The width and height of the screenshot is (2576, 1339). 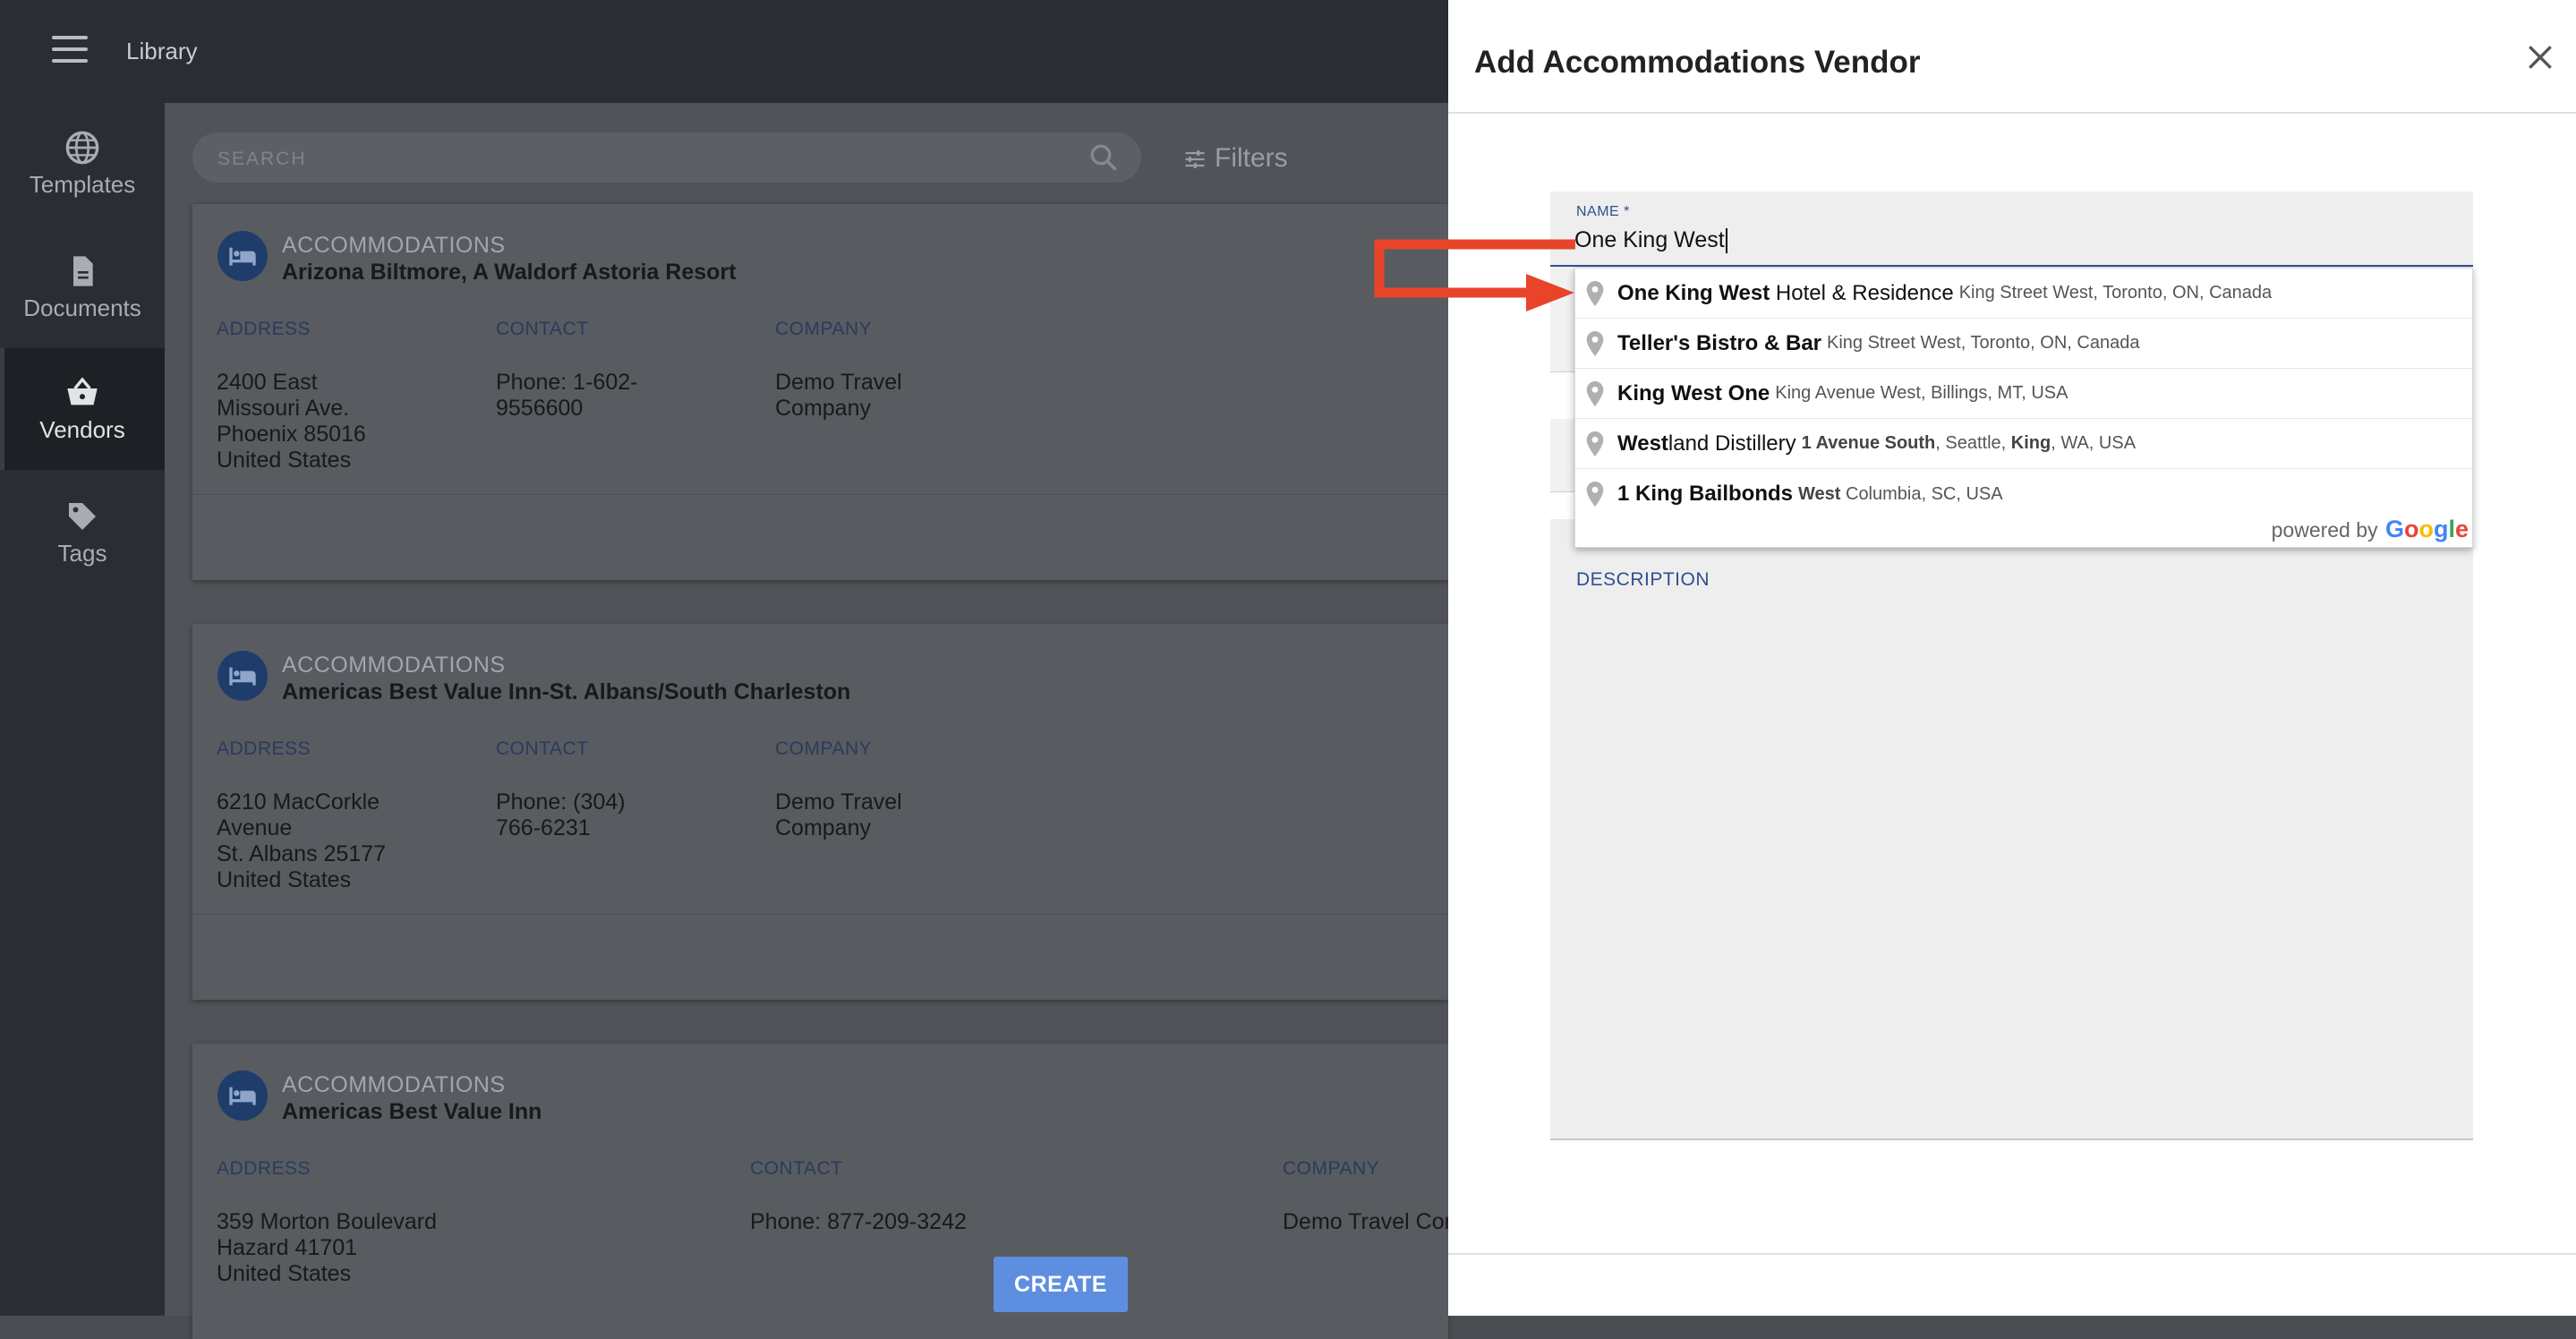 I want to click on sidebar-item-tags: Tags, so click(x=82, y=532).